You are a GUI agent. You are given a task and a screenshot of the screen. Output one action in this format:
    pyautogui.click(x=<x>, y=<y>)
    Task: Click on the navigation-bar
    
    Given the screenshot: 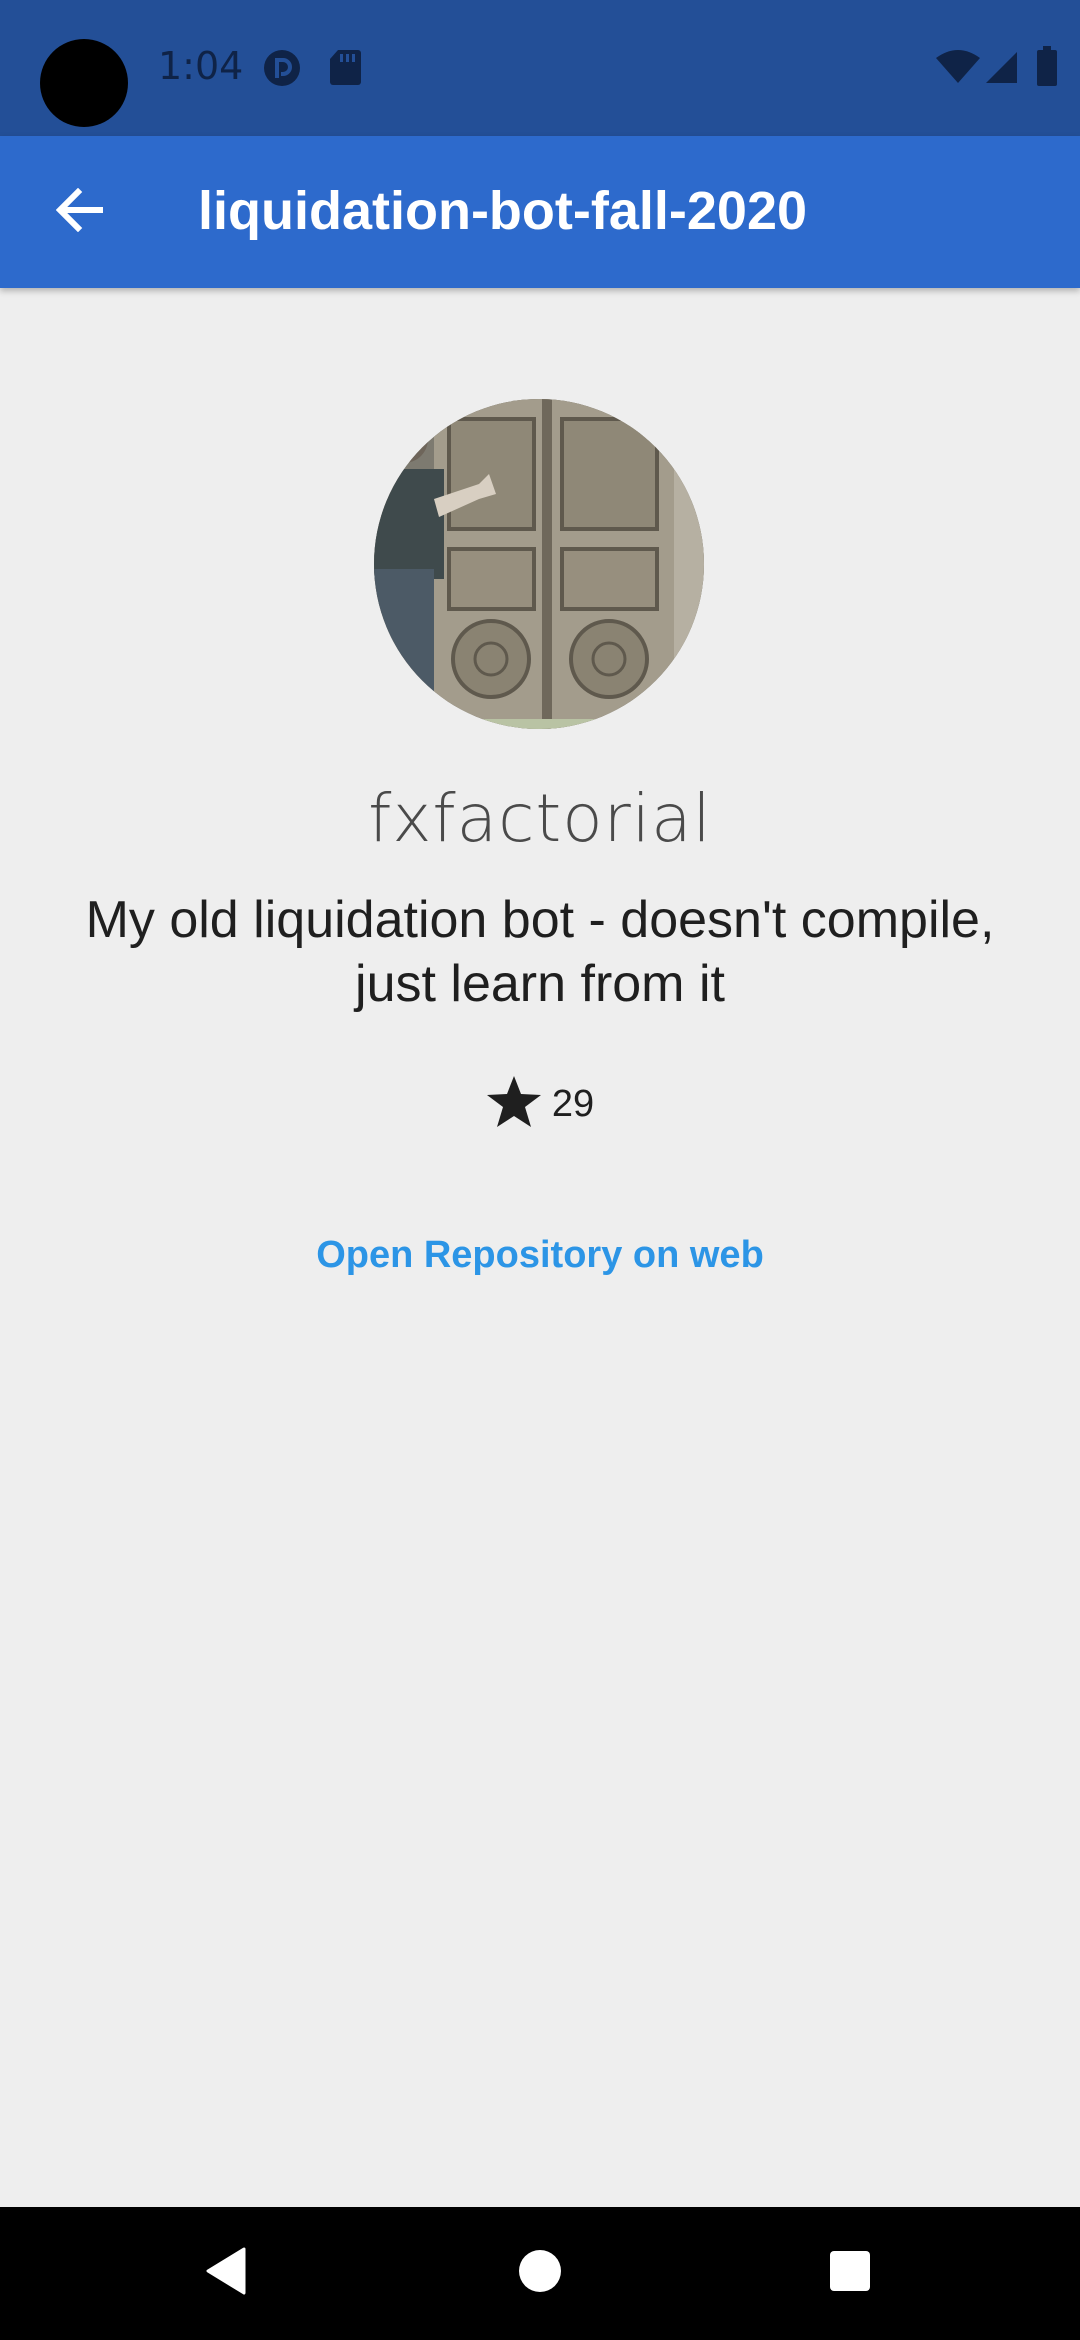 What is the action you would take?
    pyautogui.click(x=540, y=2273)
    